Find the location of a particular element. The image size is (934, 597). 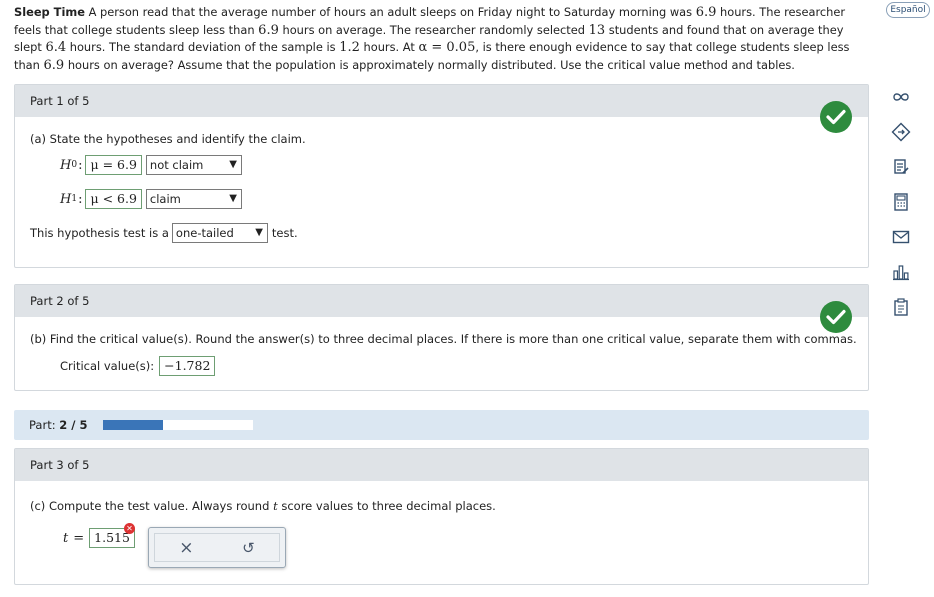

h0-claim-select: not claim ▼ is located at coordinates (193, 165).